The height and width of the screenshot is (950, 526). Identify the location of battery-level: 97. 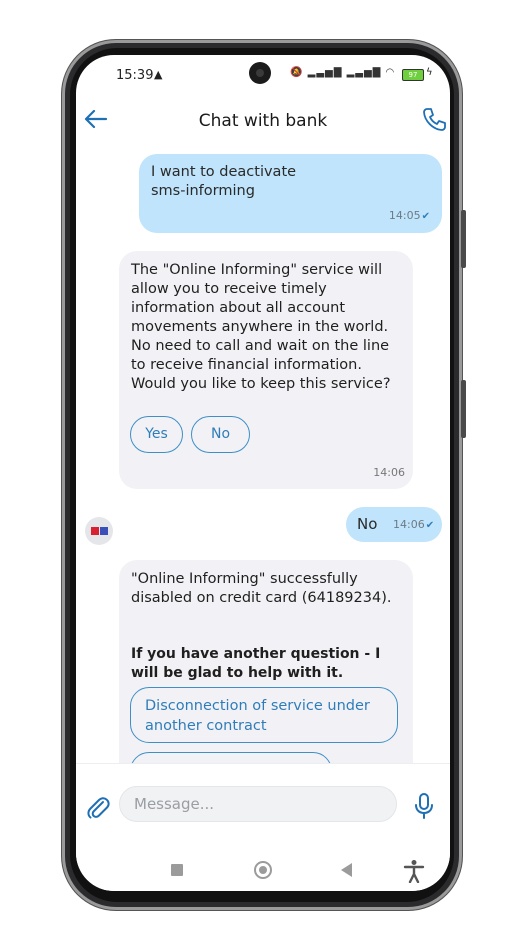
(413, 75).